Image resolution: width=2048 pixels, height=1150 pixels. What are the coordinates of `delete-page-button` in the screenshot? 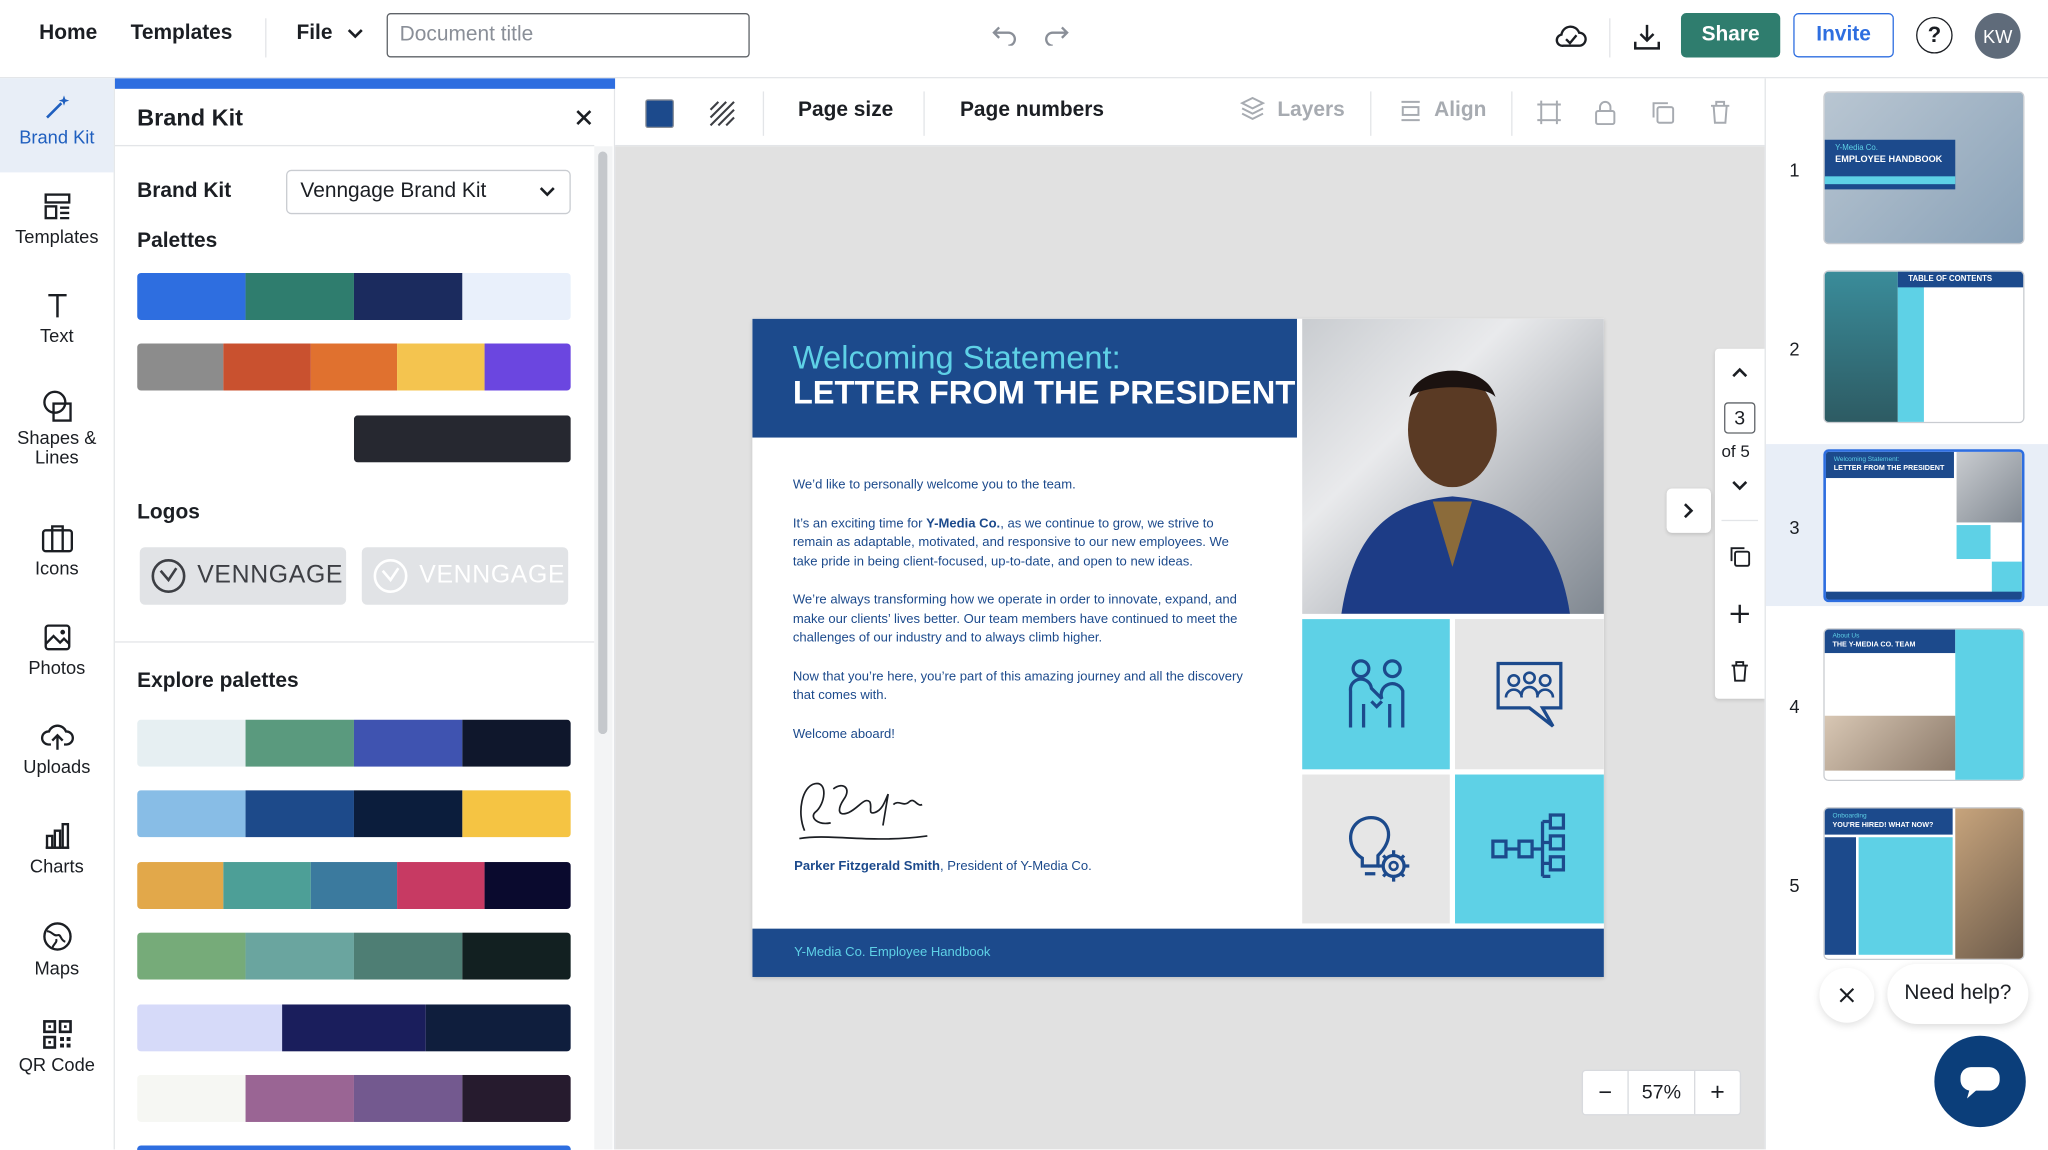 It's located at (1739, 671).